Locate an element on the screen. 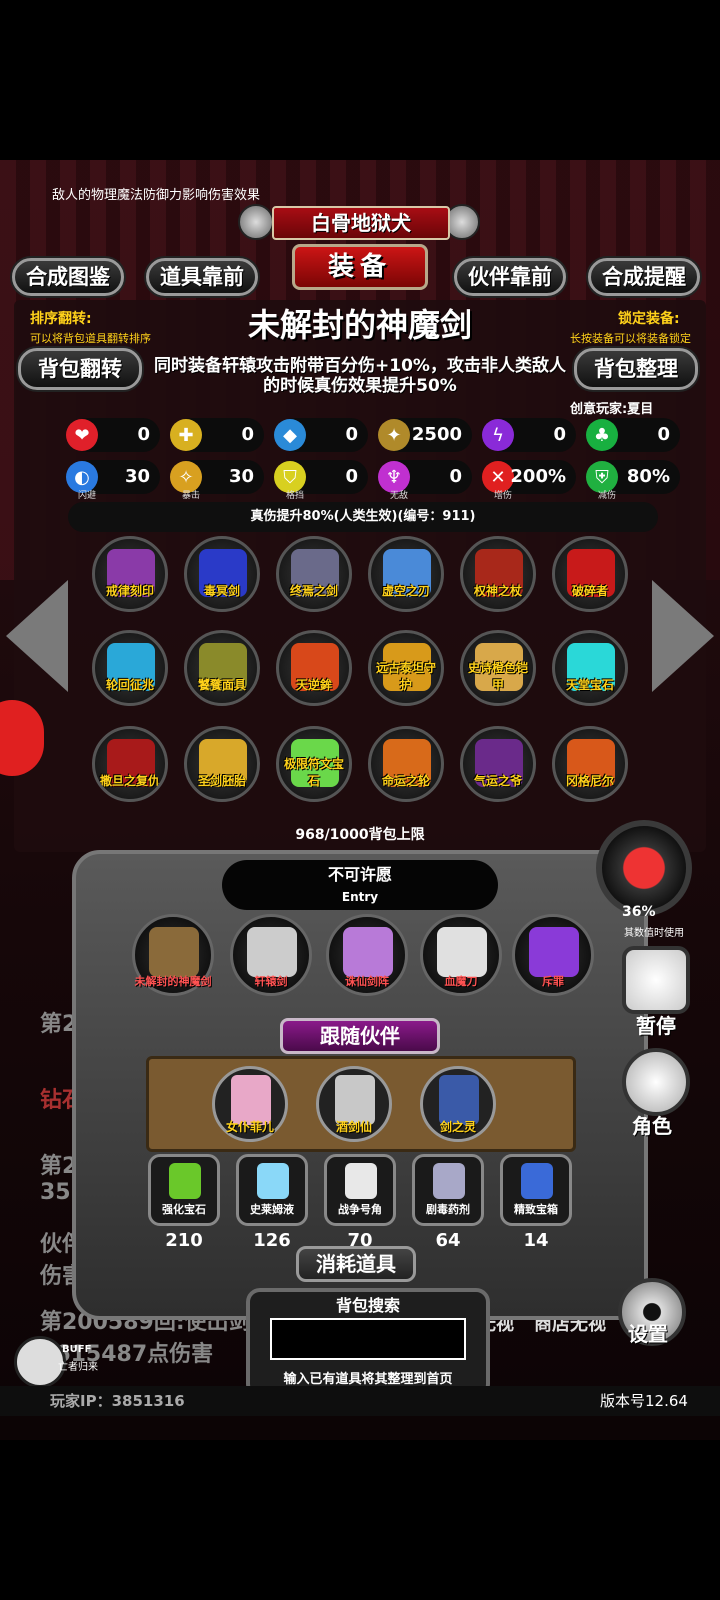 Image resolution: width=720 pixels, height=1600 pixels. bag-search-input is located at coordinates (368, 1339).